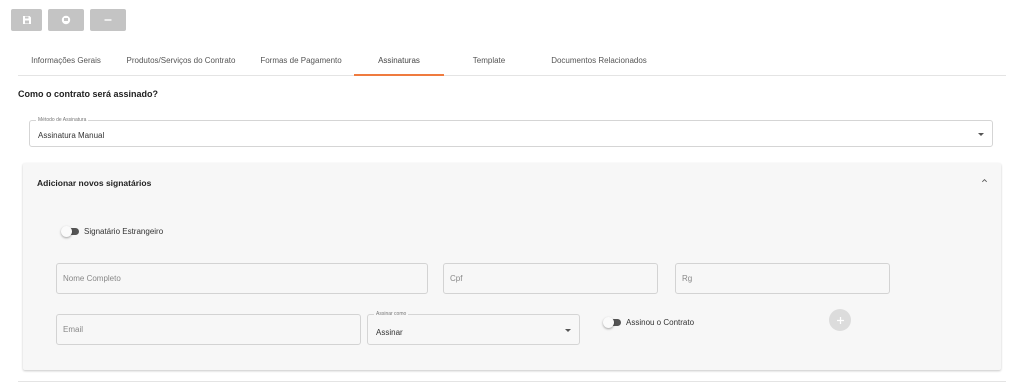 This screenshot has width=1024, height=388. What do you see at coordinates (512, 381) in the screenshot?
I see `divider` at bounding box center [512, 381].